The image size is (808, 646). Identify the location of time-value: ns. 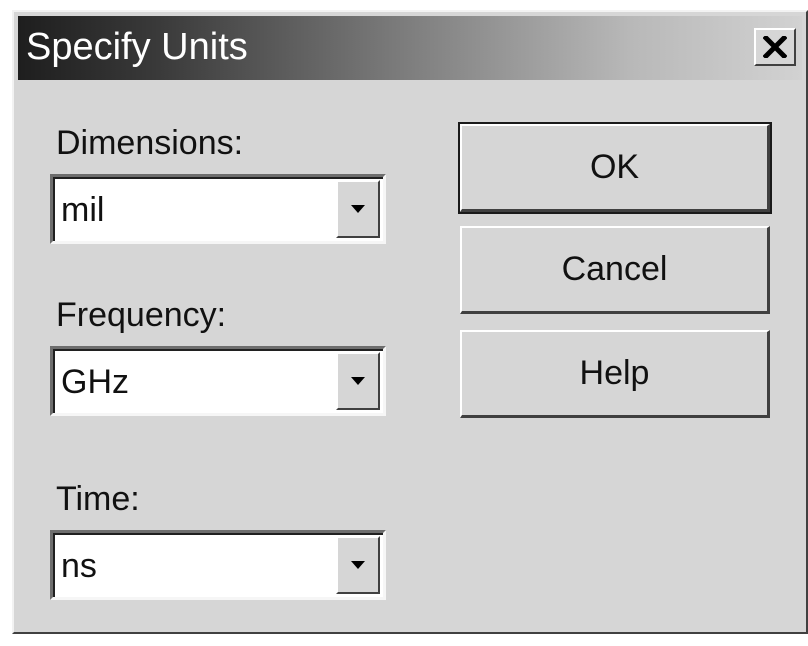
(79, 566).